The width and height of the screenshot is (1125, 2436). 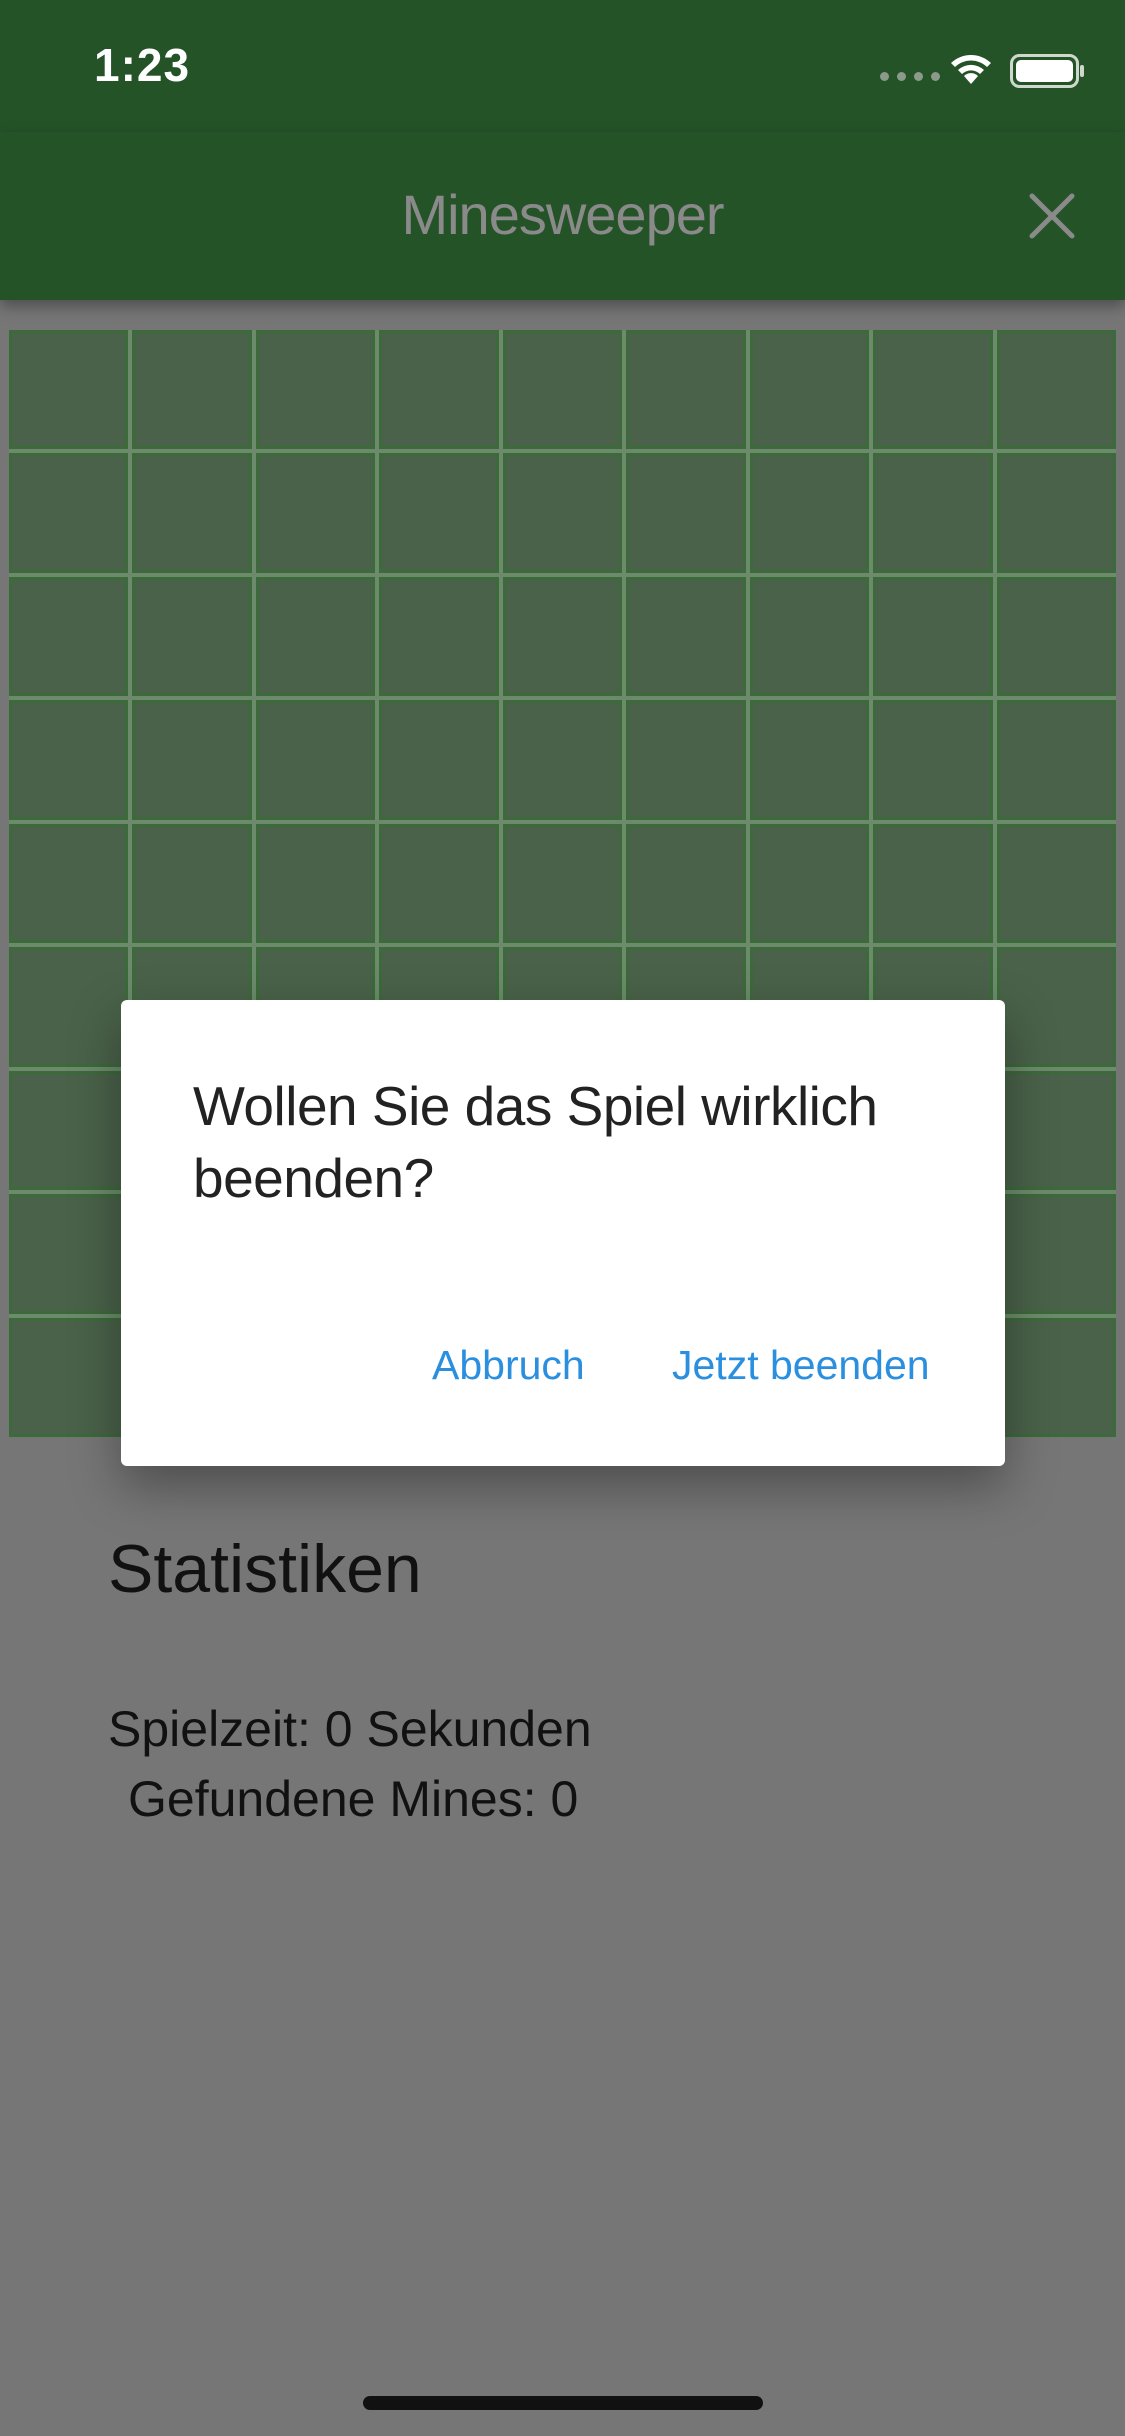 What do you see at coordinates (1052, 216) in the screenshot?
I see `close-icon` at bounding box center [1052, 216].